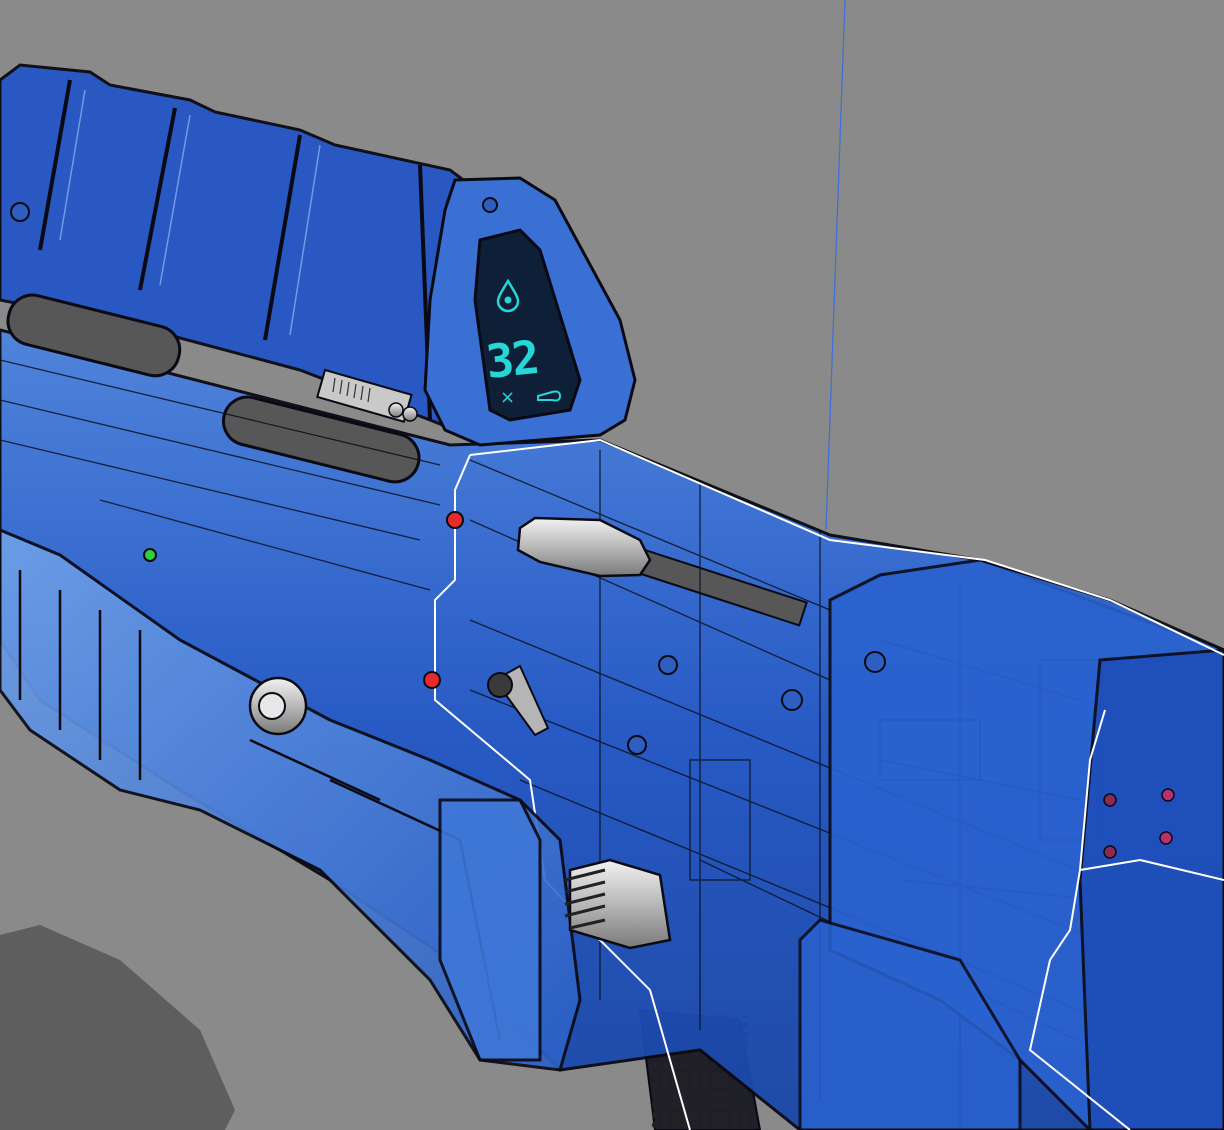  What do you see at coordinates (150, 555) in the screenshot?
I see `green-screw` at bounding box center [150, 555].